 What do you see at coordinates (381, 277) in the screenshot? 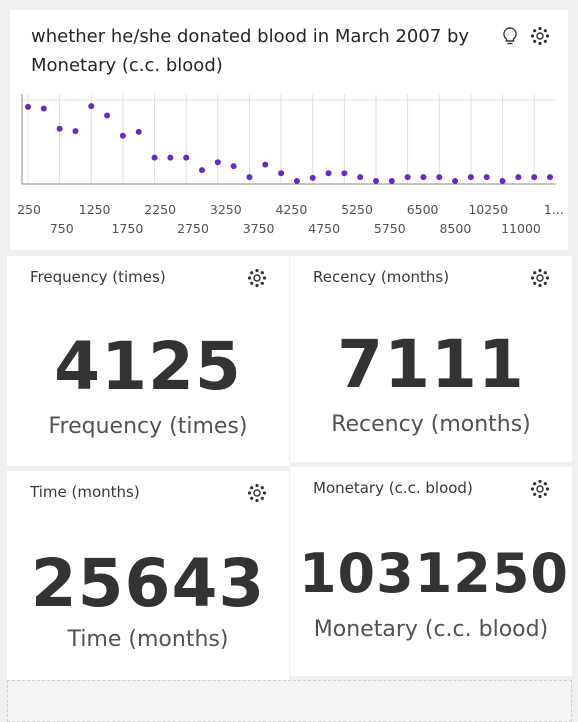
I see `kpi-header: Recency (months)` at bounding box center [381, 277].